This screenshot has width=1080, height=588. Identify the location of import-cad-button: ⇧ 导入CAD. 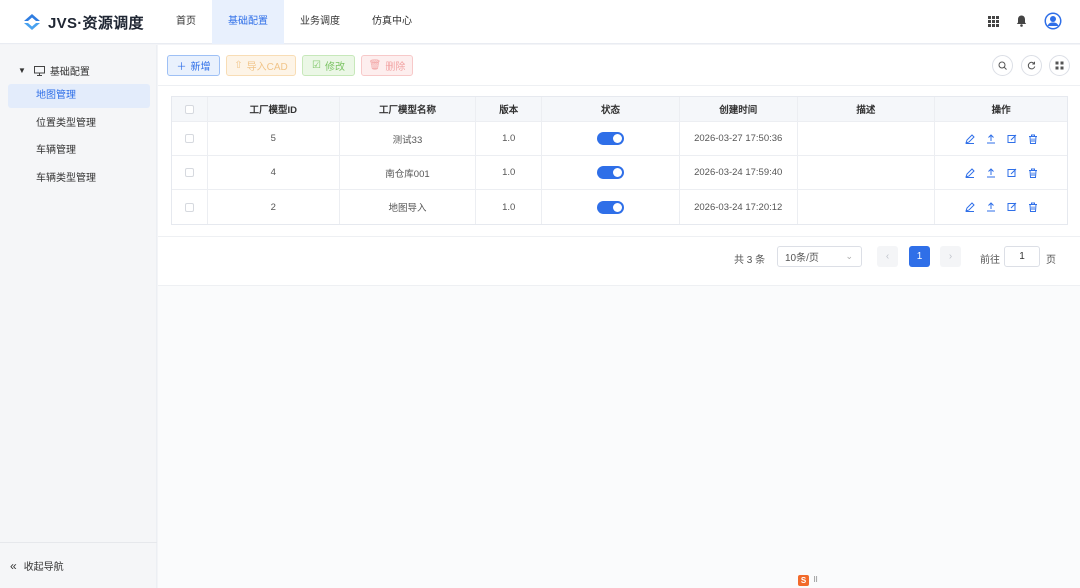
(261, 65).